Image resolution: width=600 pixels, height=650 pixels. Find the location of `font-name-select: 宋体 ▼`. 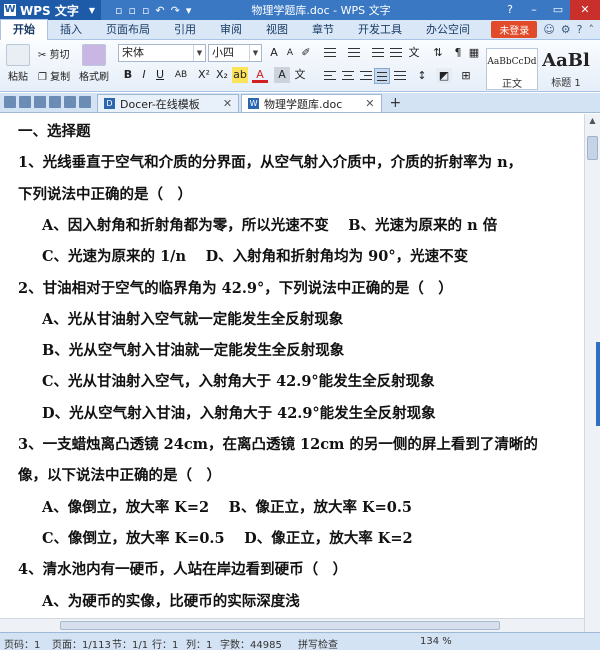

font-name-select: 宋体 ▼ is located at coordinates (162, 53).